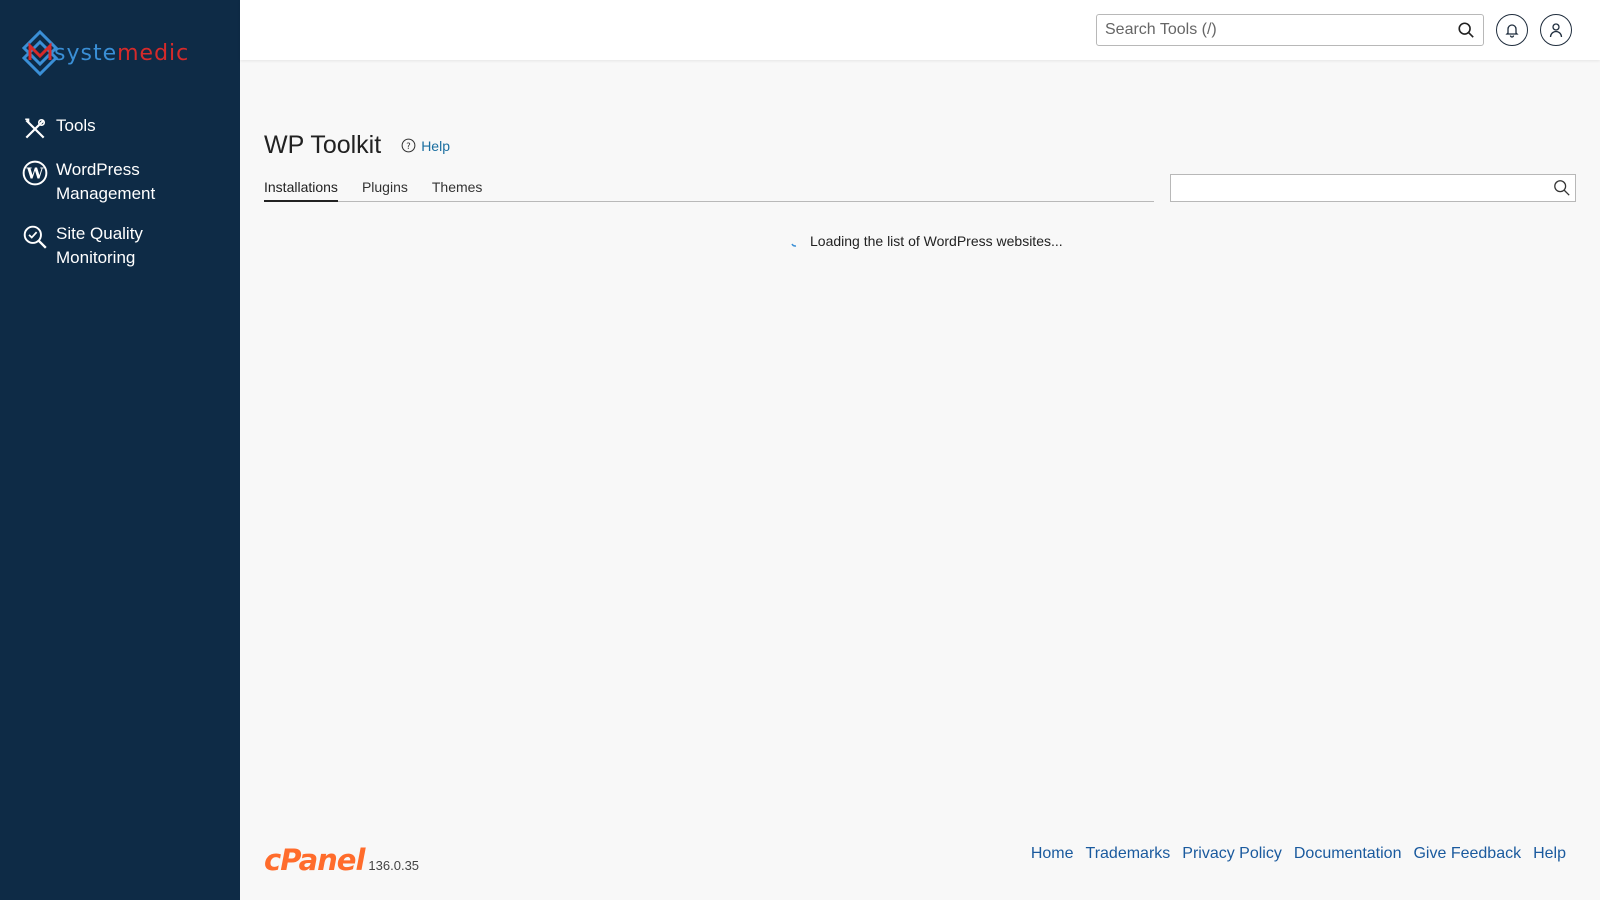 The image size is (1600, 900). Describe the element at coordinates (323, 145) in the screenshot. I see `page-title: WP Toolkit` at that location.